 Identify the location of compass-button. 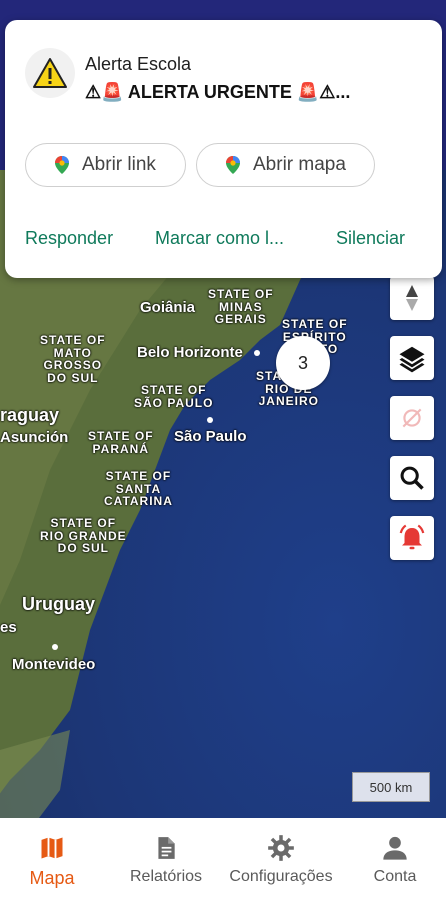
(412, 298).